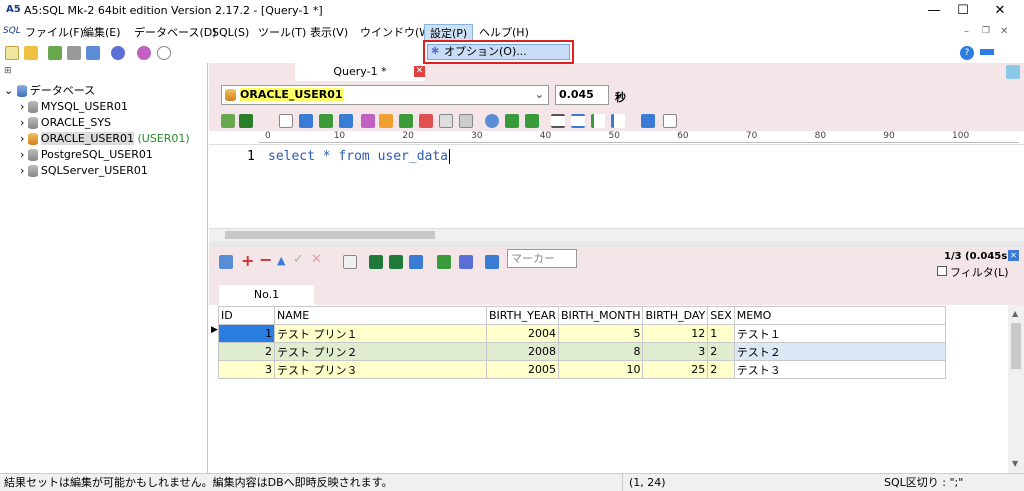 This screenshot has height=491, width=1024. I want to click on mdi-minimize-icon: –, so click(966, 31).